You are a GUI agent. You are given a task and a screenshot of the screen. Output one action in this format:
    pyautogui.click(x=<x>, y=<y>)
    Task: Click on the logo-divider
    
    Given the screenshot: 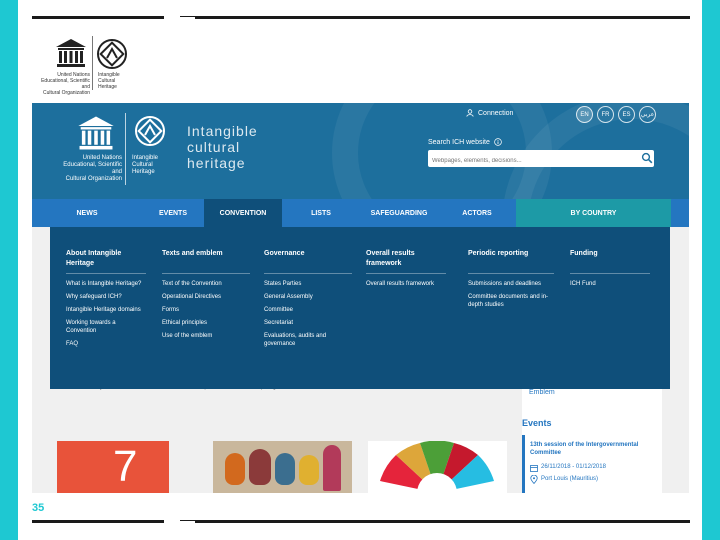 What is the action you would take?
    pyautogui.click(x=92, y=63)
    